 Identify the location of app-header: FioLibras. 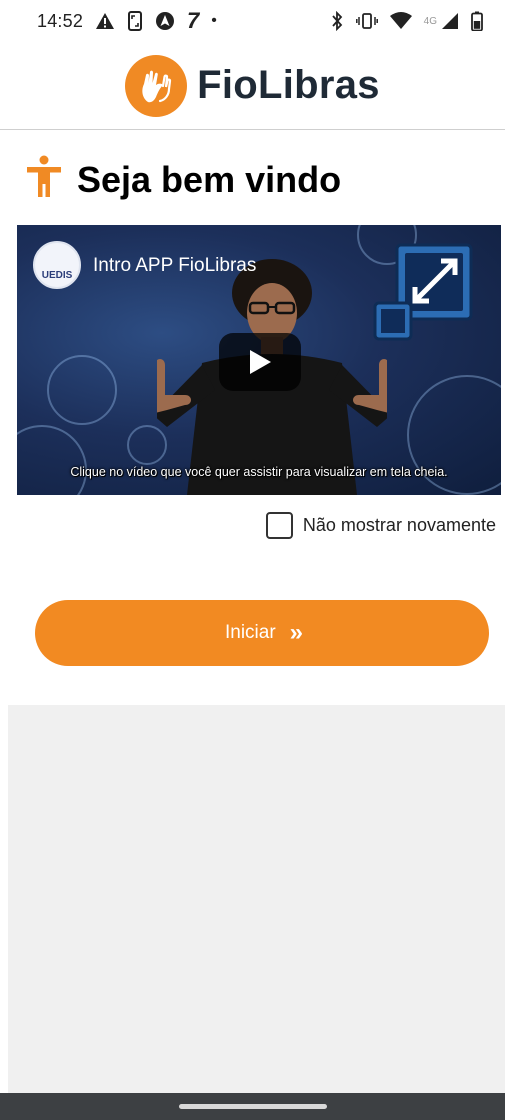
(252, 86).